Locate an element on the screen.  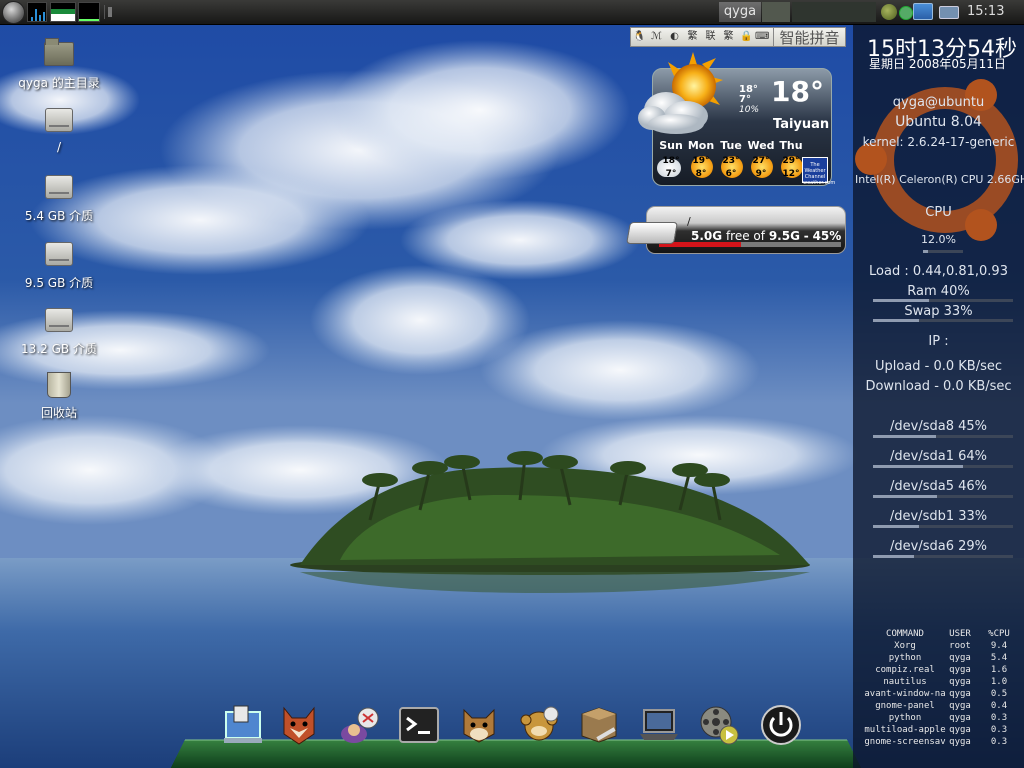
cpu-bar-fill is located at coordinates (925, 251).